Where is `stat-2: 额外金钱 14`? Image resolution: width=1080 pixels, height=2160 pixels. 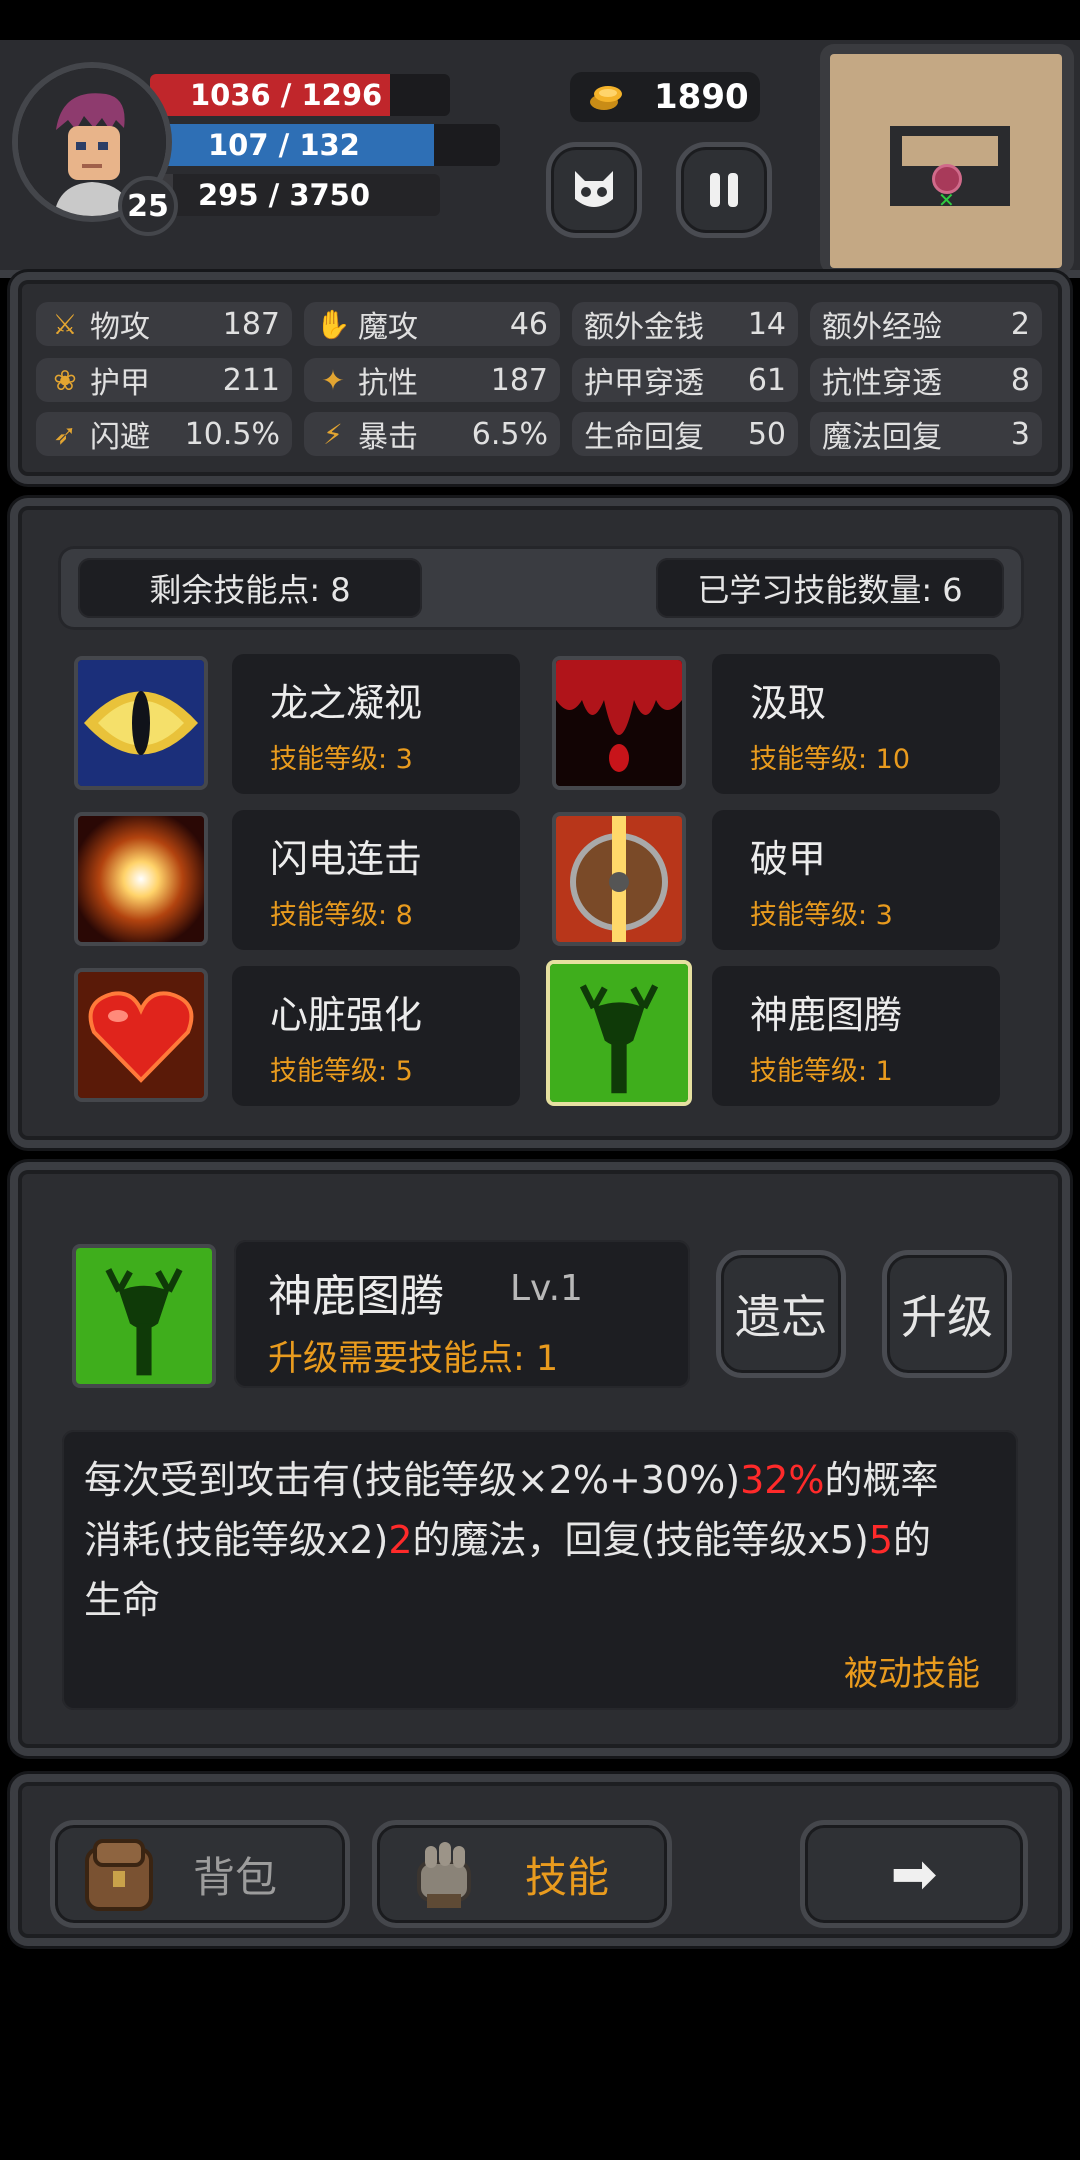 stat-2: 额外金钱 14 is located at coordinates (685, 324).